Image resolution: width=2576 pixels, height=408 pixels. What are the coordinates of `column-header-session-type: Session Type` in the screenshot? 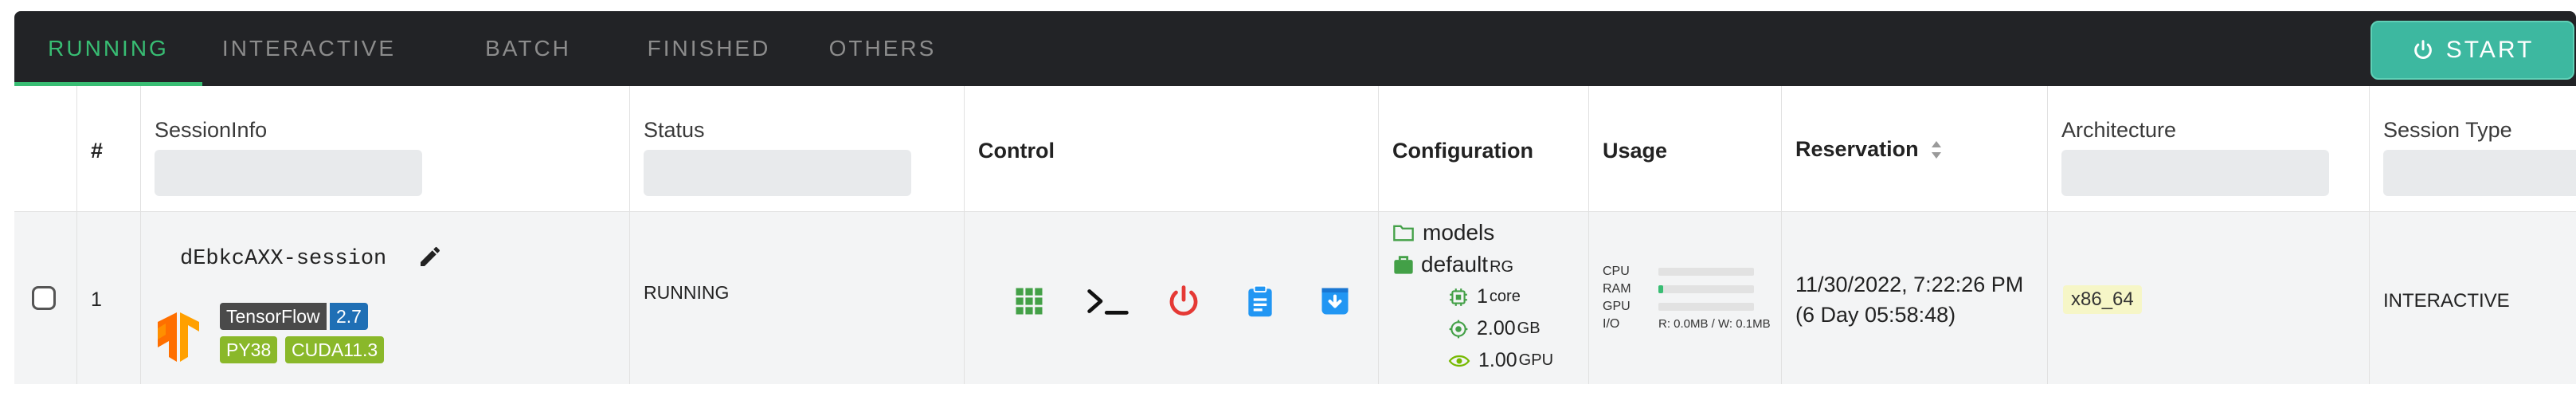 It's located at (2447, 130).